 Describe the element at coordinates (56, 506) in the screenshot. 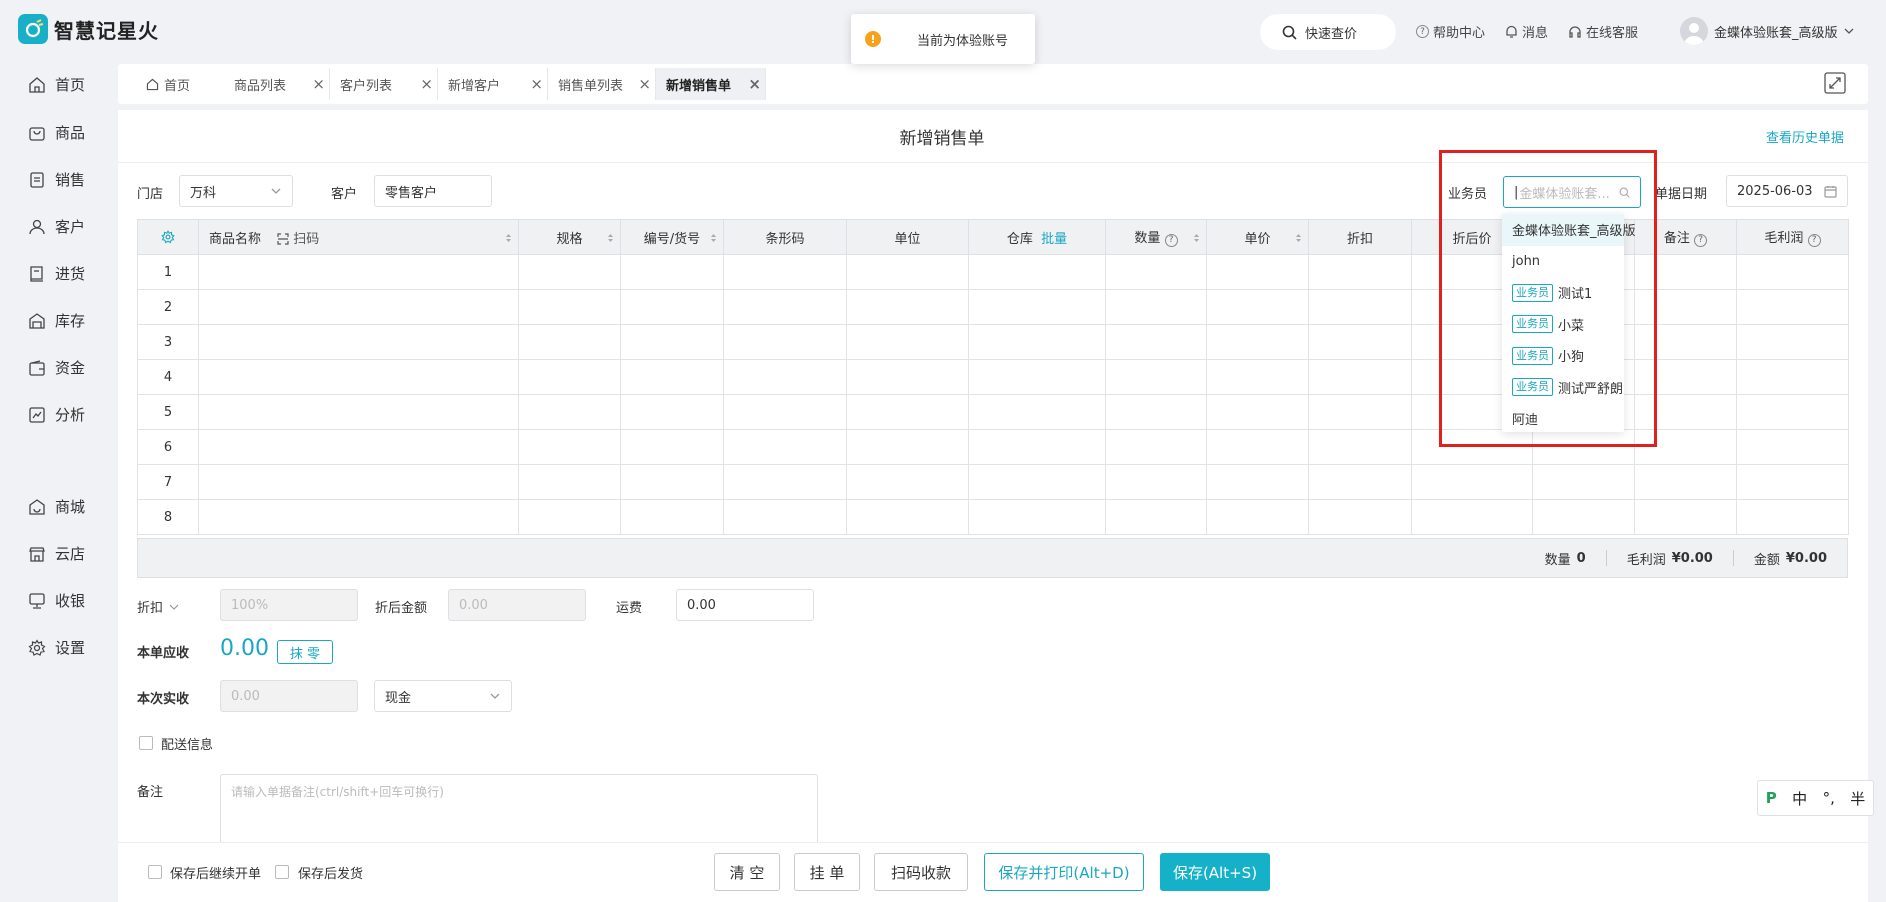

I see `sidebar-item-mall: 商城` at that location.